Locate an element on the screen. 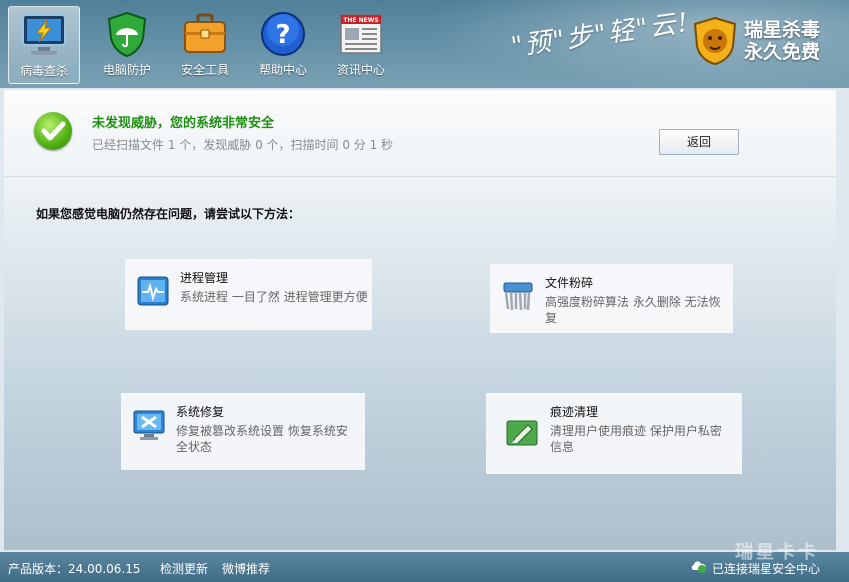  weibo-recommend-link: 微博推荐 is located at coordinates (246, 568).